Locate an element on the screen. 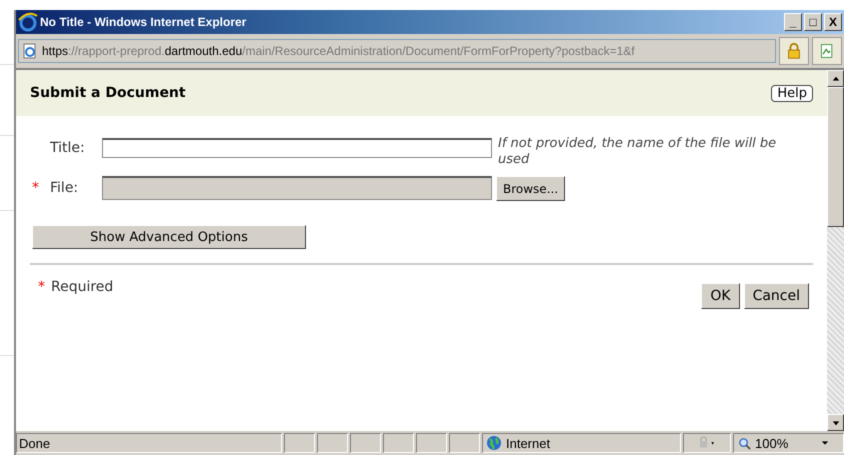  help-button: Help is located at coordinates (792, 93).